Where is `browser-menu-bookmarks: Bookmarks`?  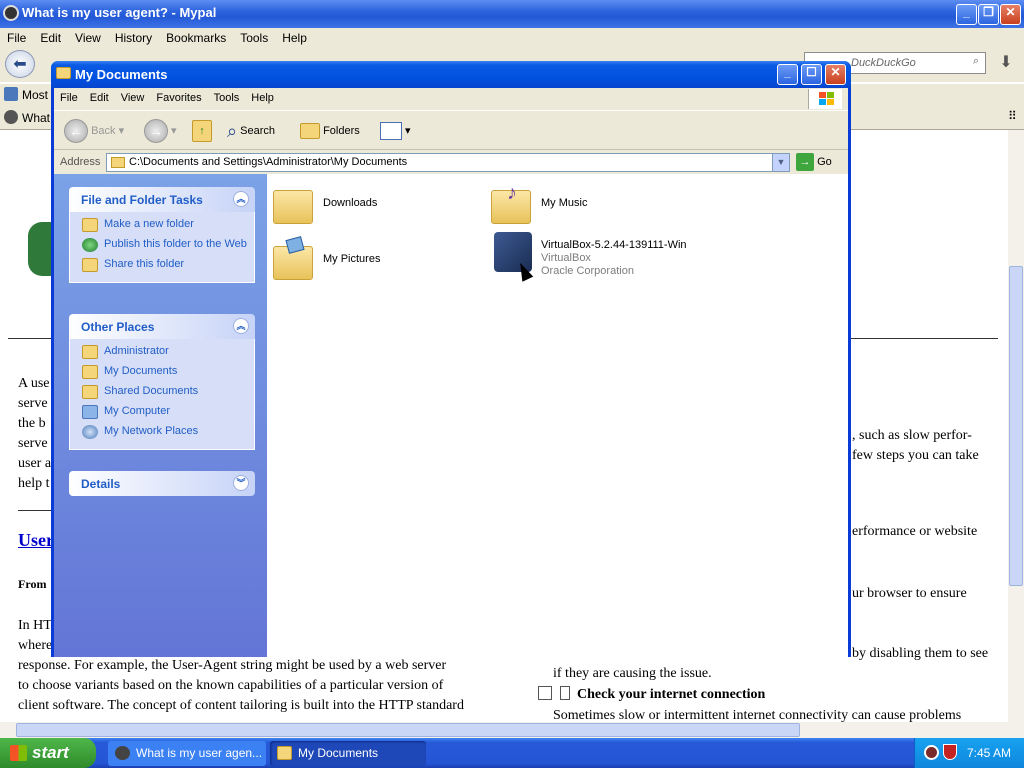
browser-menu-bookmarks: Bookmarks is located at coordinates (196, 36).